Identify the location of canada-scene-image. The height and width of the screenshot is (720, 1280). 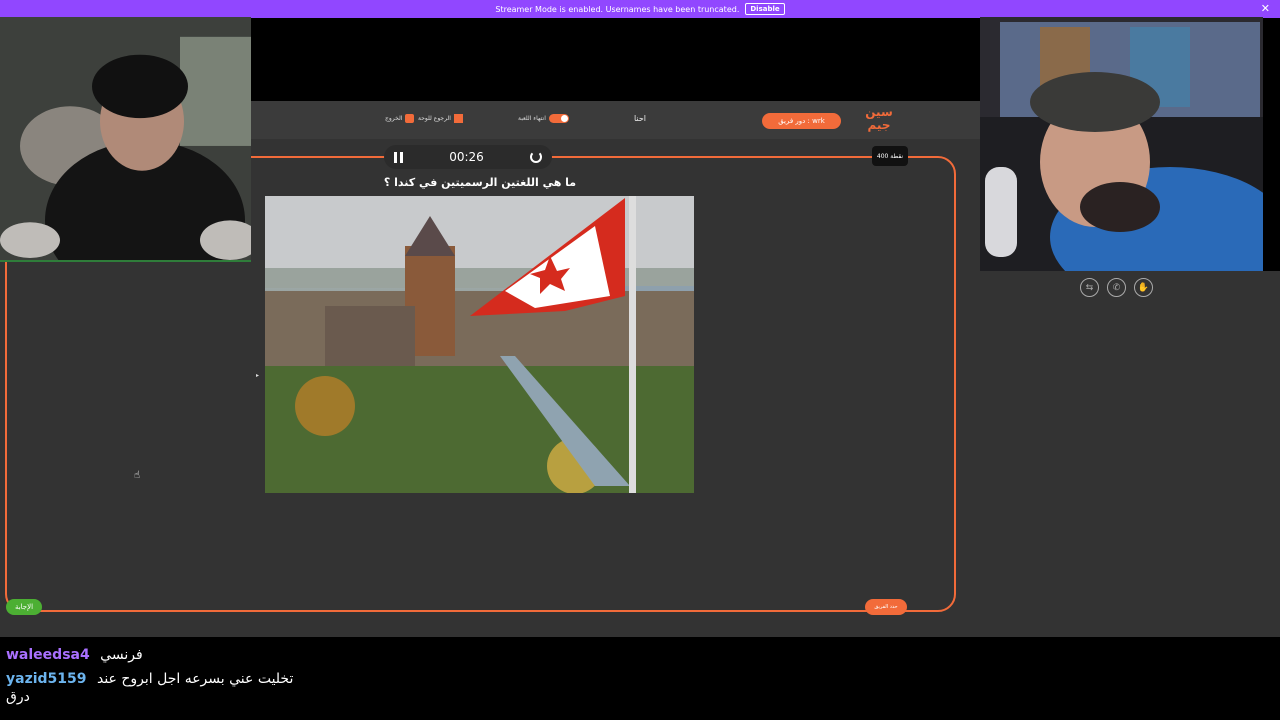
(479, 344).